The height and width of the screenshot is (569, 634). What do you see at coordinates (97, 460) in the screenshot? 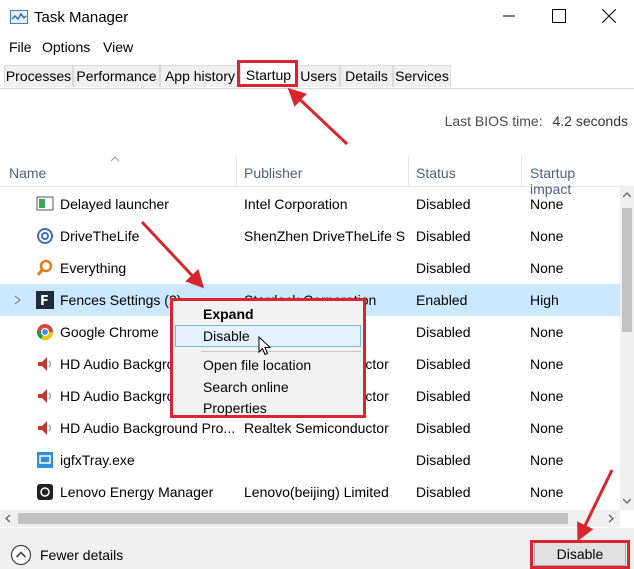
I see `row-name: igfxTray.exe` at bounding box center [97, 460].